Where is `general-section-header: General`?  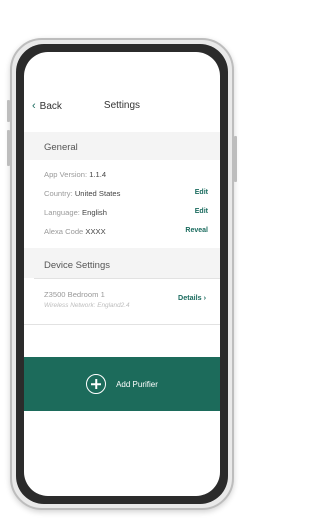 general-section-header: General is located at coordinates (122, 146).